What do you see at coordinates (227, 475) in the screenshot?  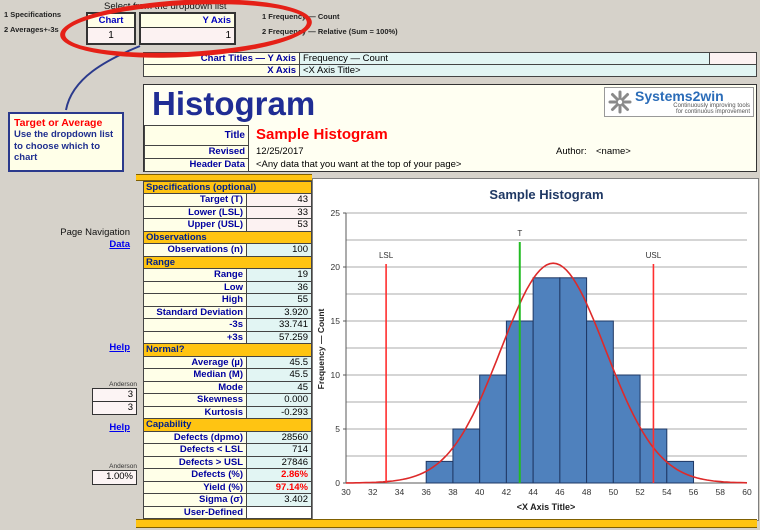 I see `stats-data-row: Defects (%) 2.86%` at bounding box center [227, 475].